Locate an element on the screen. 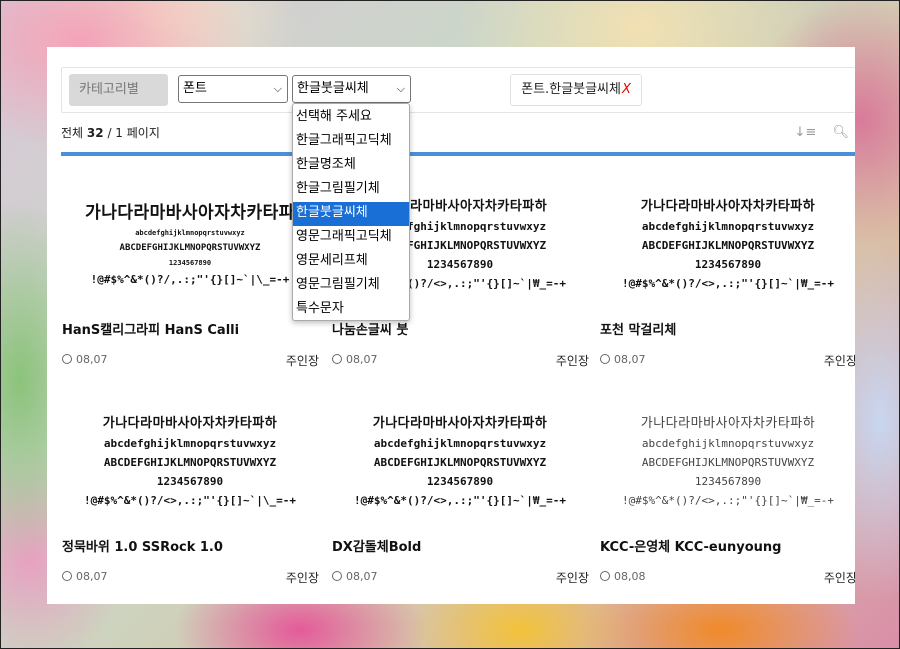 Image resolution: width=900 pixels, height=649 pixels. dropdown-option: 한글붓글씨체 is located at coordinates (351, 214).